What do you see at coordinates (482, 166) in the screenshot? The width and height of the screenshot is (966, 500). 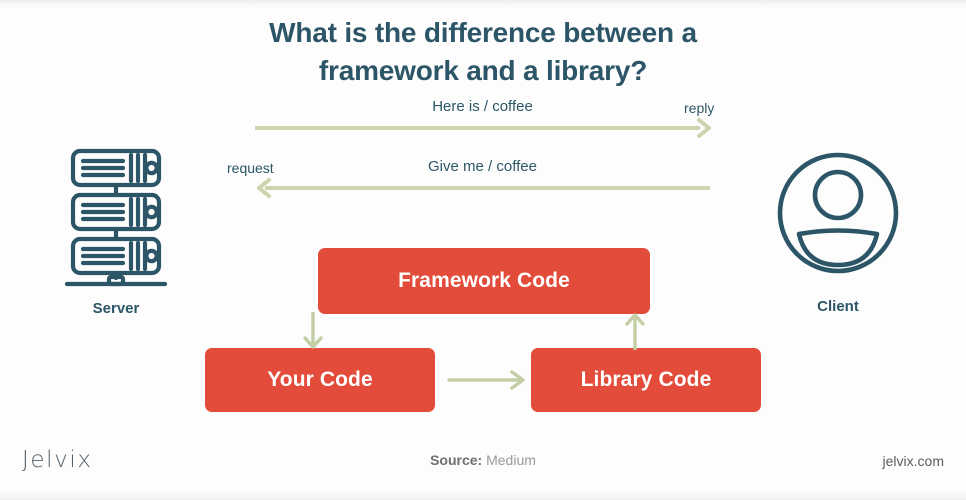 I see `request-message-label: Give me / coffee` at bounding box center [482, 166].